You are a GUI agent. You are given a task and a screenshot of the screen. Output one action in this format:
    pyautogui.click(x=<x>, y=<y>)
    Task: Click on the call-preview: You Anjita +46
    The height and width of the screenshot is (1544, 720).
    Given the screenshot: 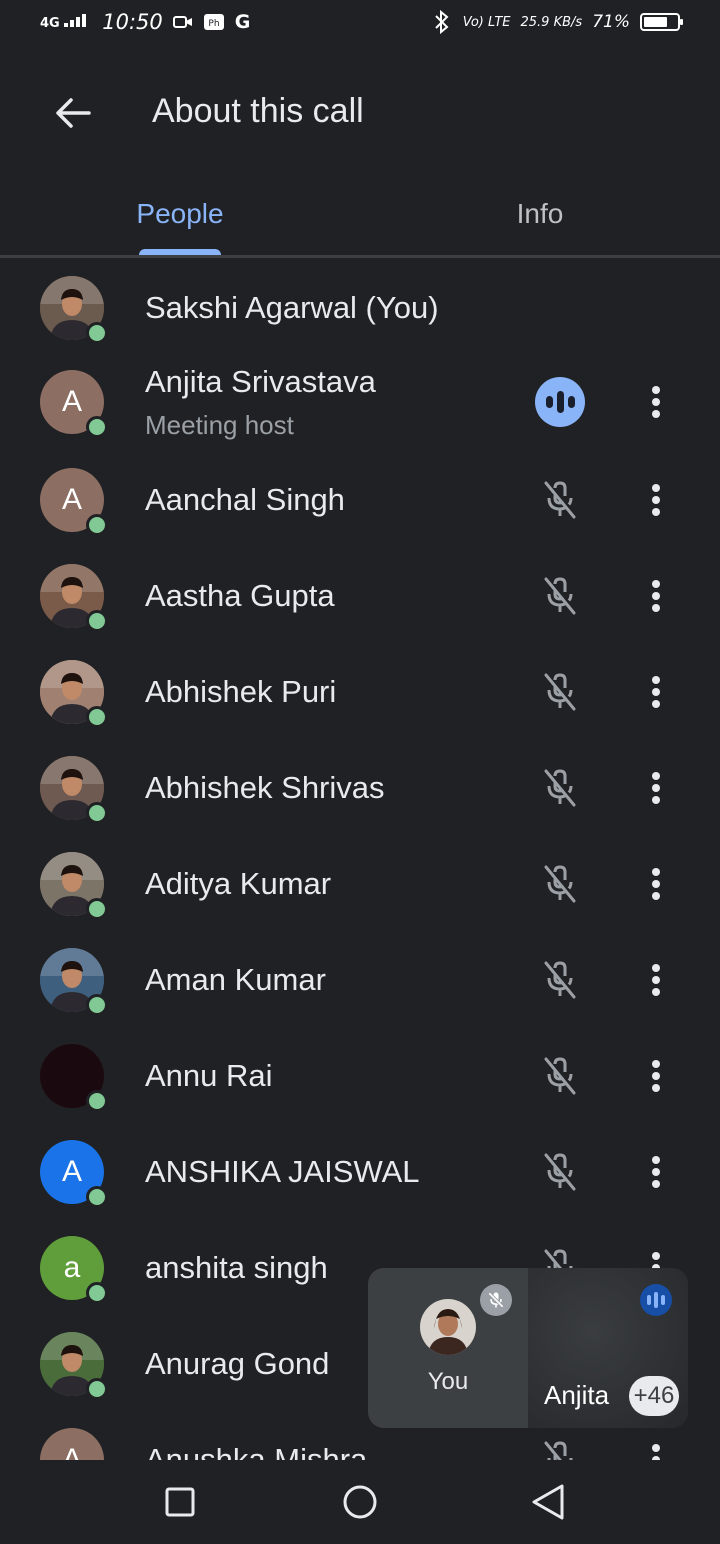 What is the action you would take?
    pyautogui.click(x=528, y=1348)
    